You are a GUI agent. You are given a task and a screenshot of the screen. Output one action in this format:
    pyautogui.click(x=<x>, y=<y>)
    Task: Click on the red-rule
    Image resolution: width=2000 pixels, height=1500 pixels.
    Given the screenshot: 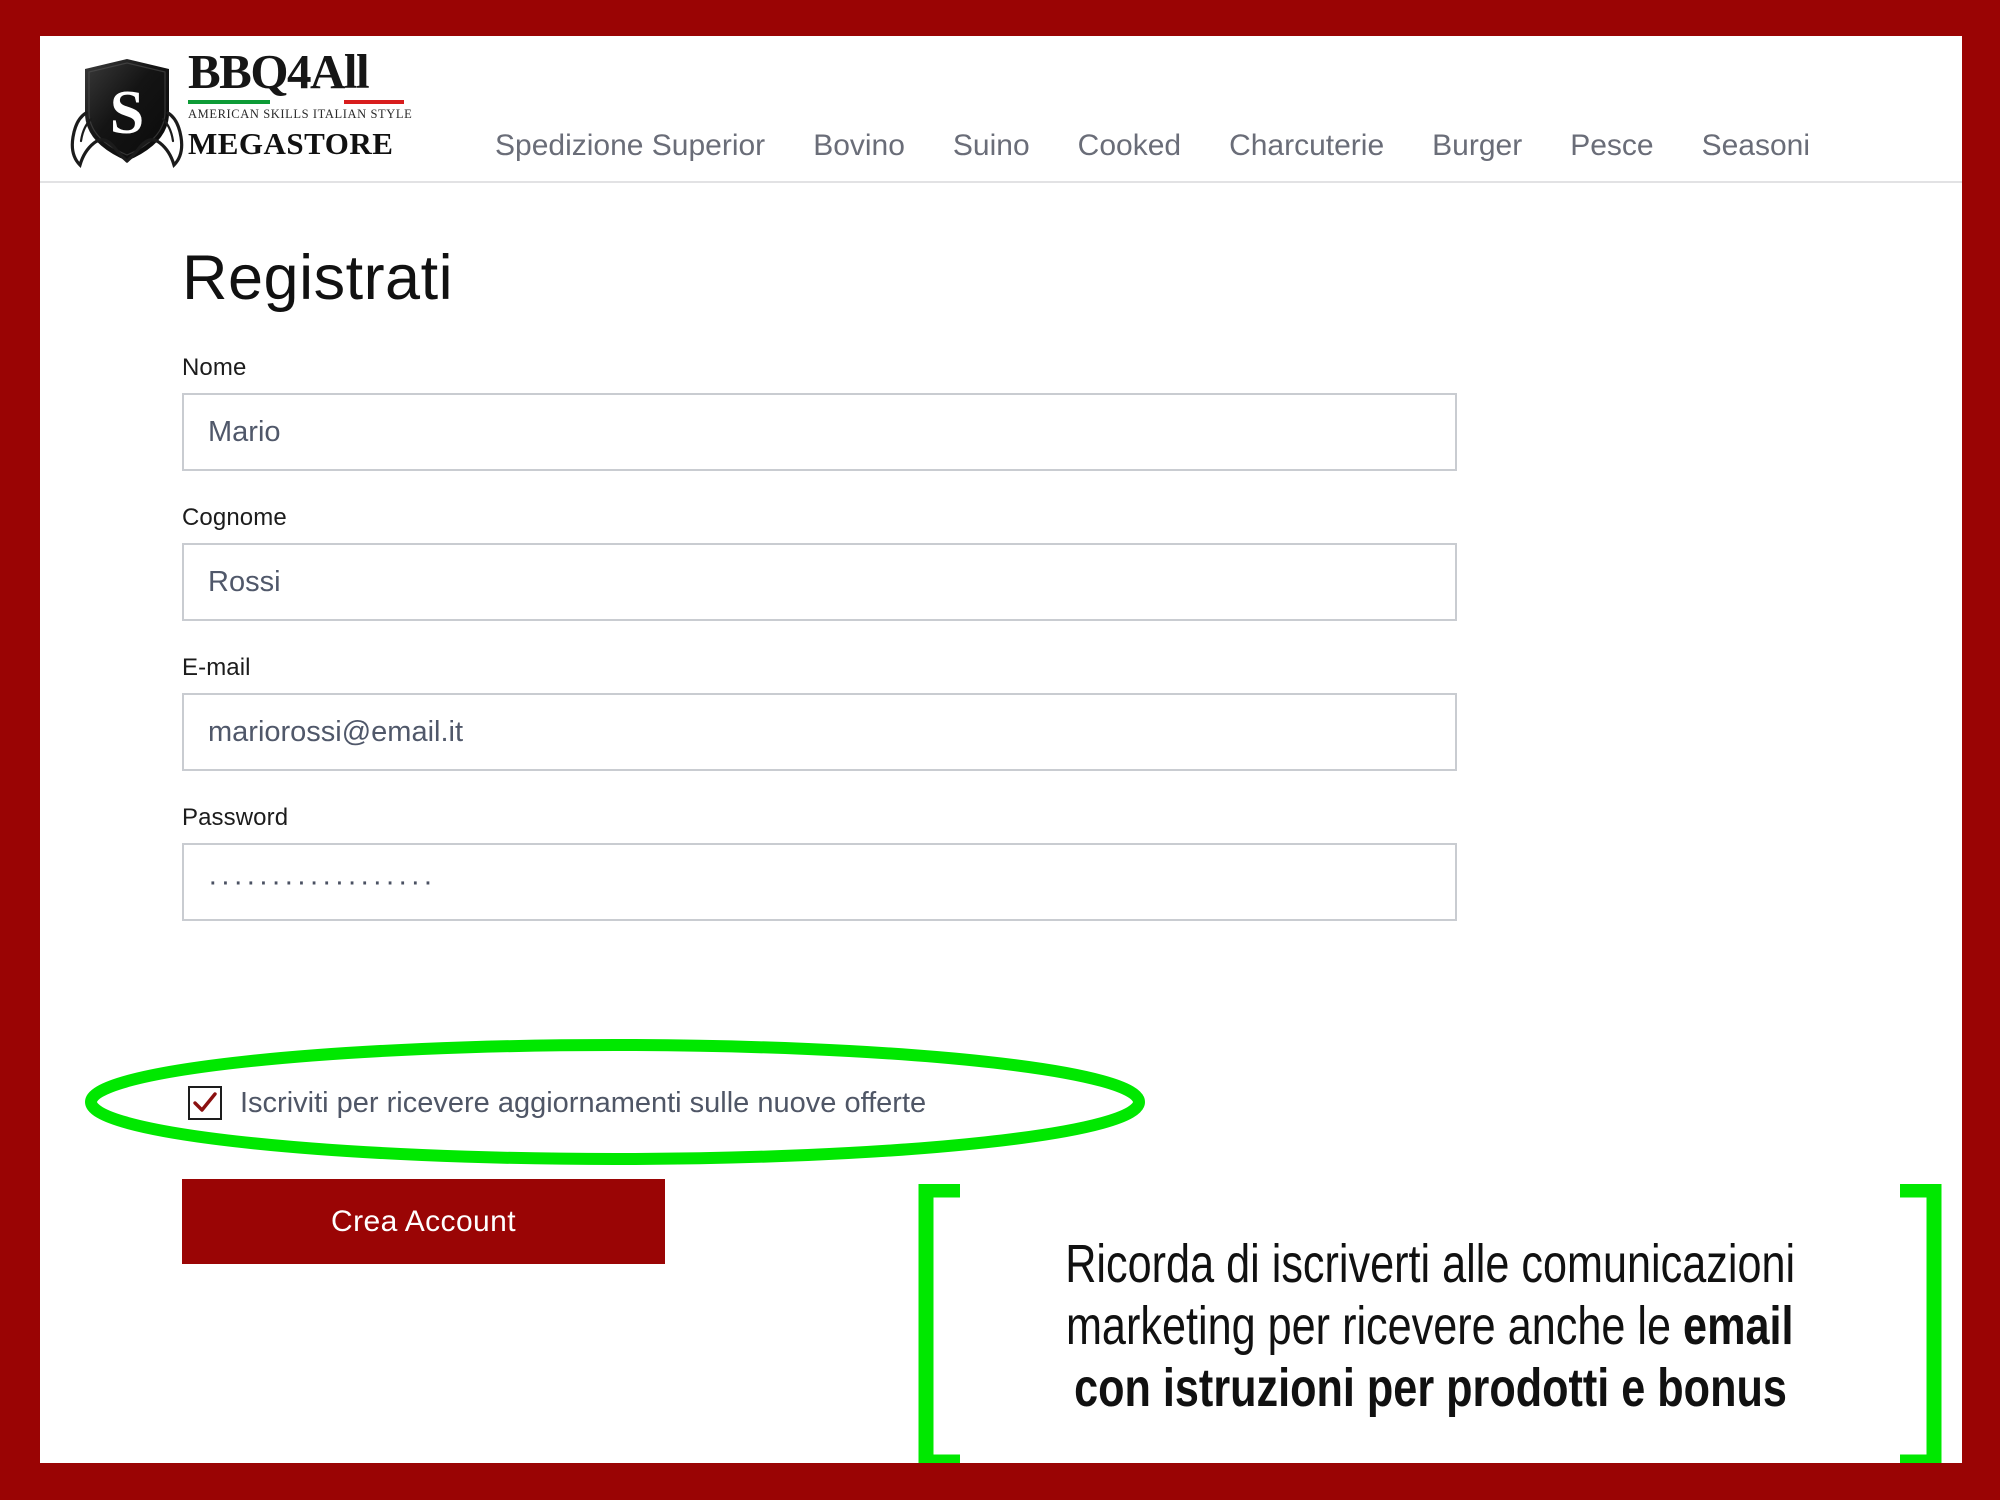 What is the action you would take?
    pyautogui.click(x=374, y=102)
    